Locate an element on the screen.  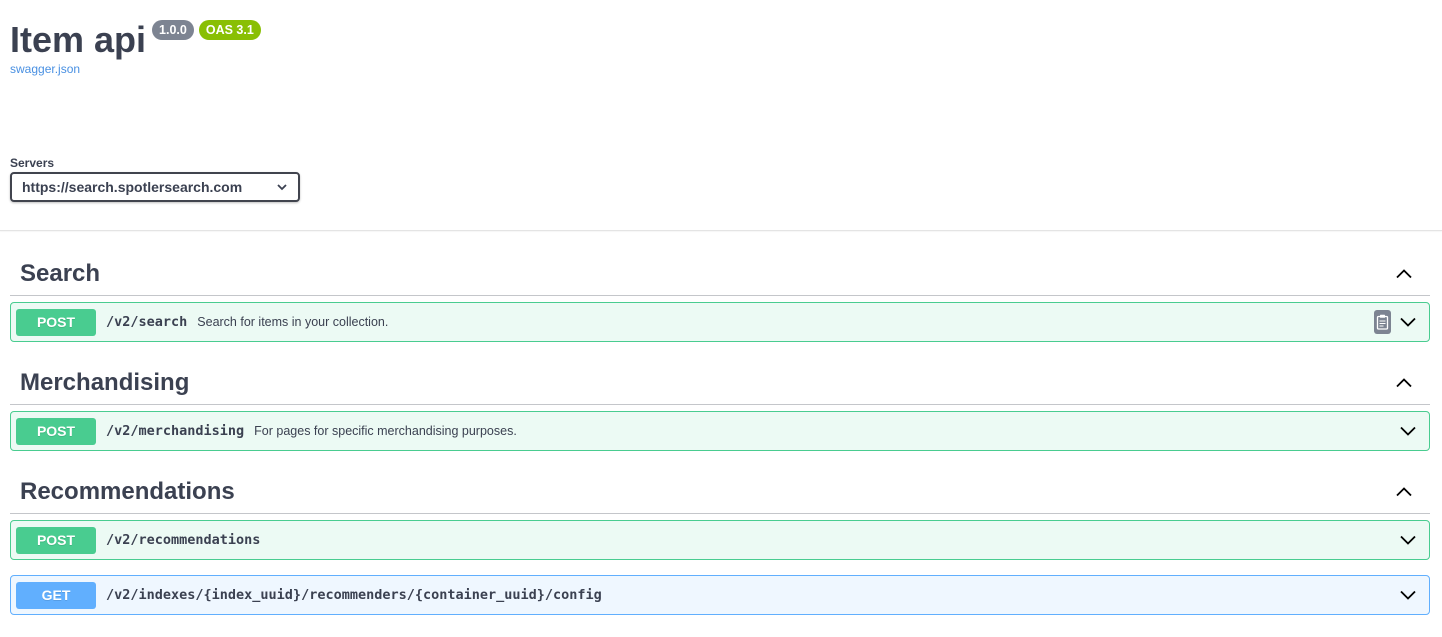
operation-summary: Search for items in your collection. is located at coordinates (293, 322).